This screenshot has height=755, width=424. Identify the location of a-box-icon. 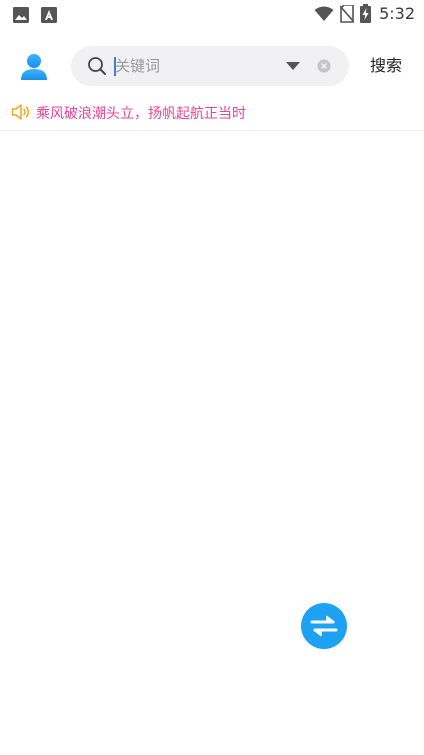
(49, 15).